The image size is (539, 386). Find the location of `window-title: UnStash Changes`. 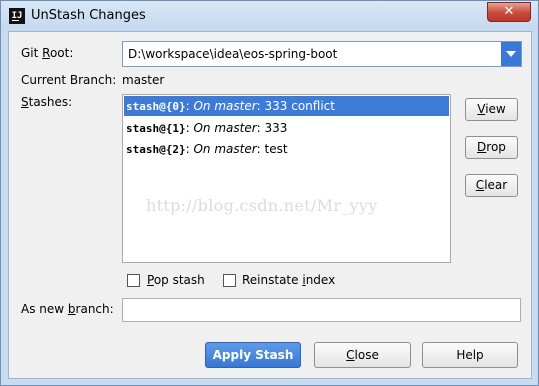

window-title: UnStash Changes is located at coordinates (88, 15).